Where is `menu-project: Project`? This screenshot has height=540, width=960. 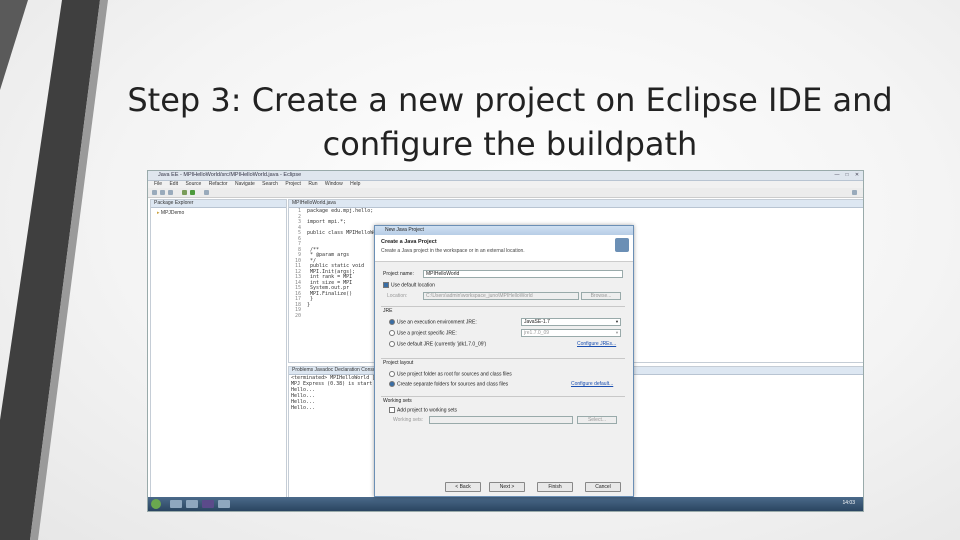
menu-project: Project is located at coordinates (293, 184).